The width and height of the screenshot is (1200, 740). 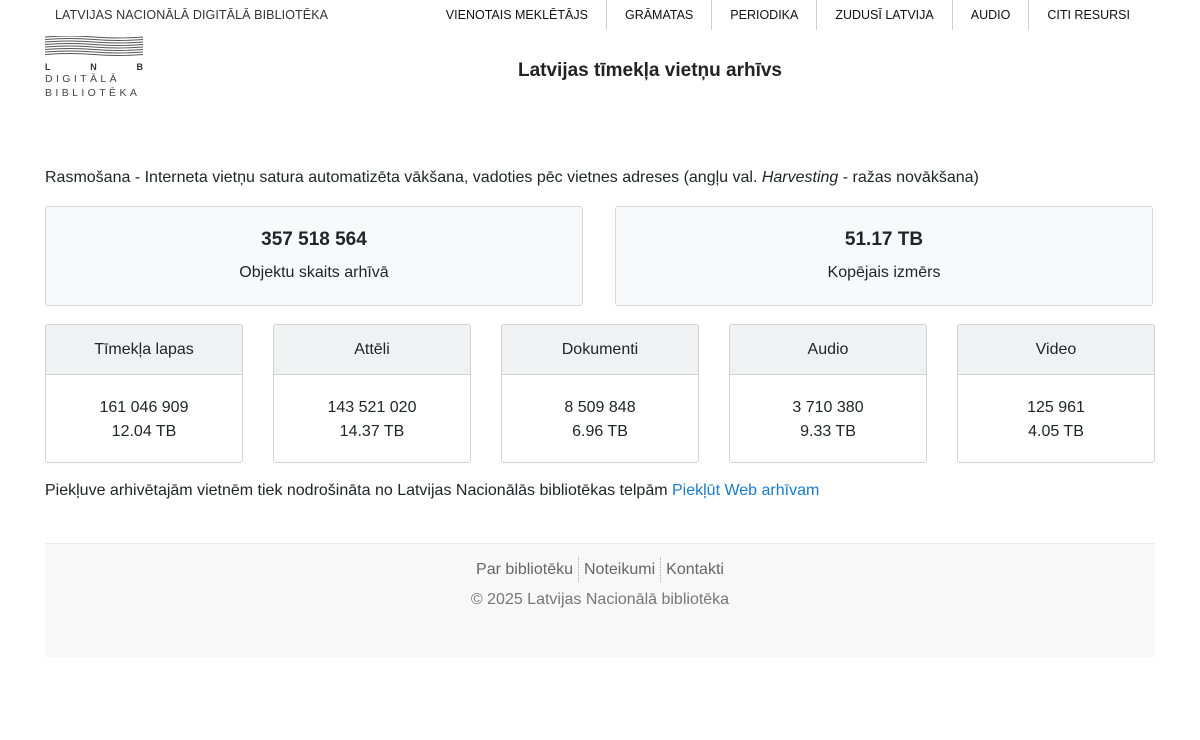 I want to click on stat-card-total-size: 51.17 TB Kopējais izmērs, so click(x=884, y=256).